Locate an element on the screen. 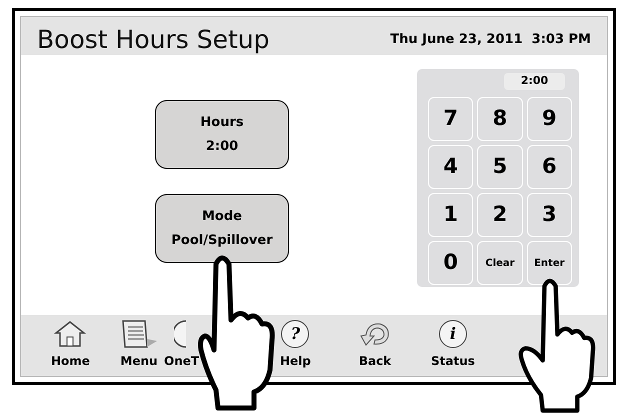  help-icon: ? is located at coordinates (295, 334).